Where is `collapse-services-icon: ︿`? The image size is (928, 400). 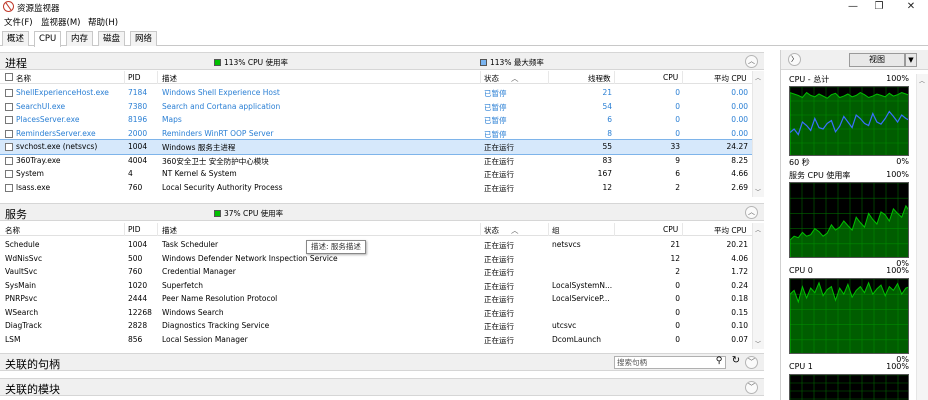 collapse-services-icon: ︿ is located at coordinates (751, 212).